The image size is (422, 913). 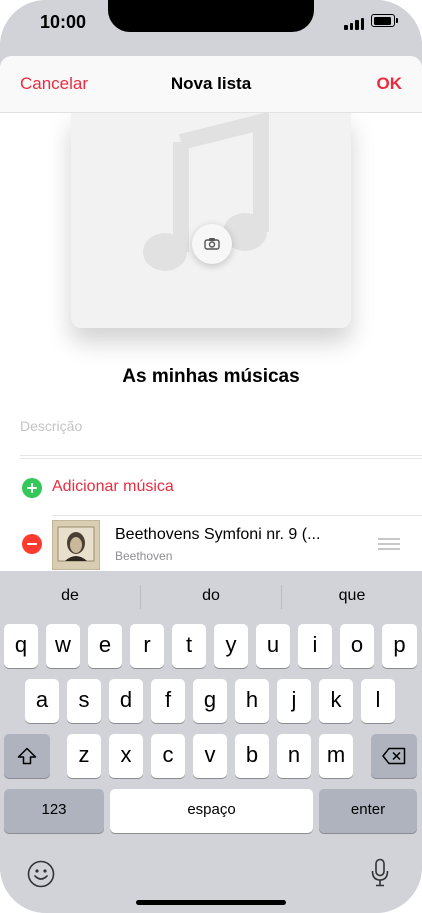 I want to click on shift-icon, so click(x=27, y=756).